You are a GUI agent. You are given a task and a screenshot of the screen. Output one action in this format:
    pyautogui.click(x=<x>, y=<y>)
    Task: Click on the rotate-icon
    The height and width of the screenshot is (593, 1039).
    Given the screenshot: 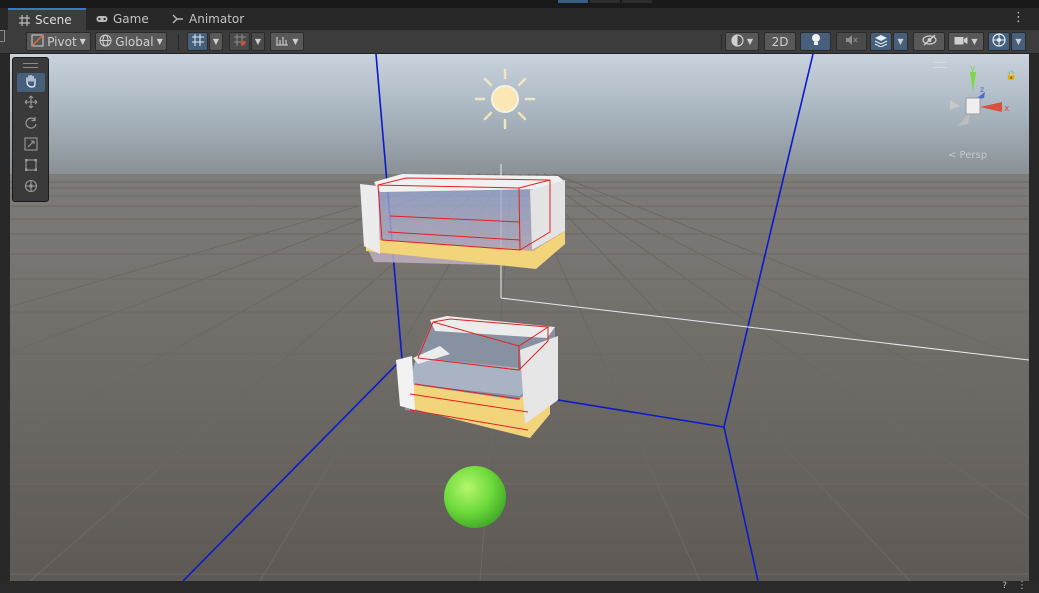 What is the action you would take?
    pyautogui.click(x=31, y=124)
    